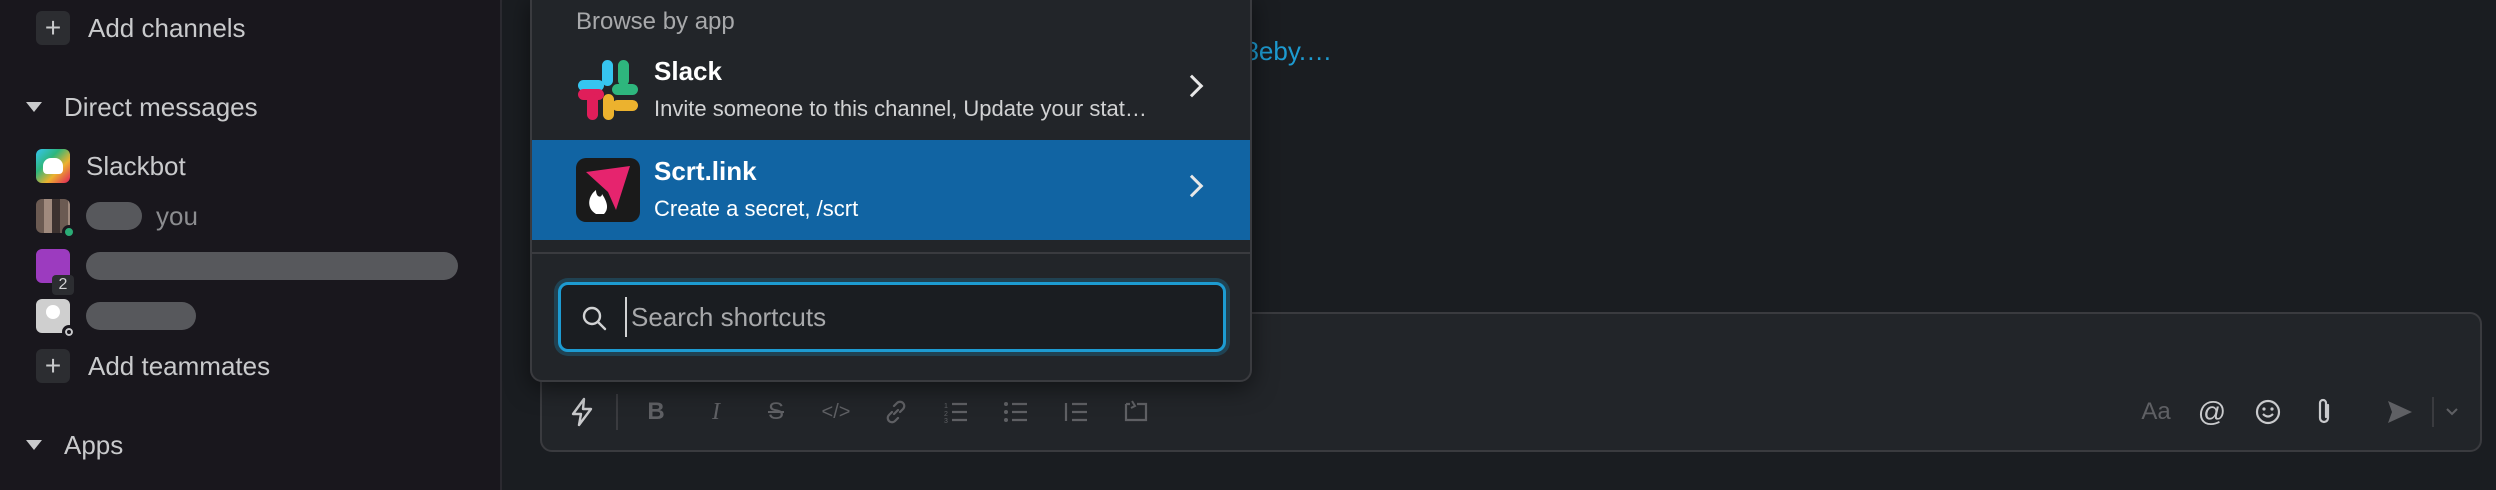 The height and width of the screenshot is (490, 2496). I want to click on divider, so click(891, 253).